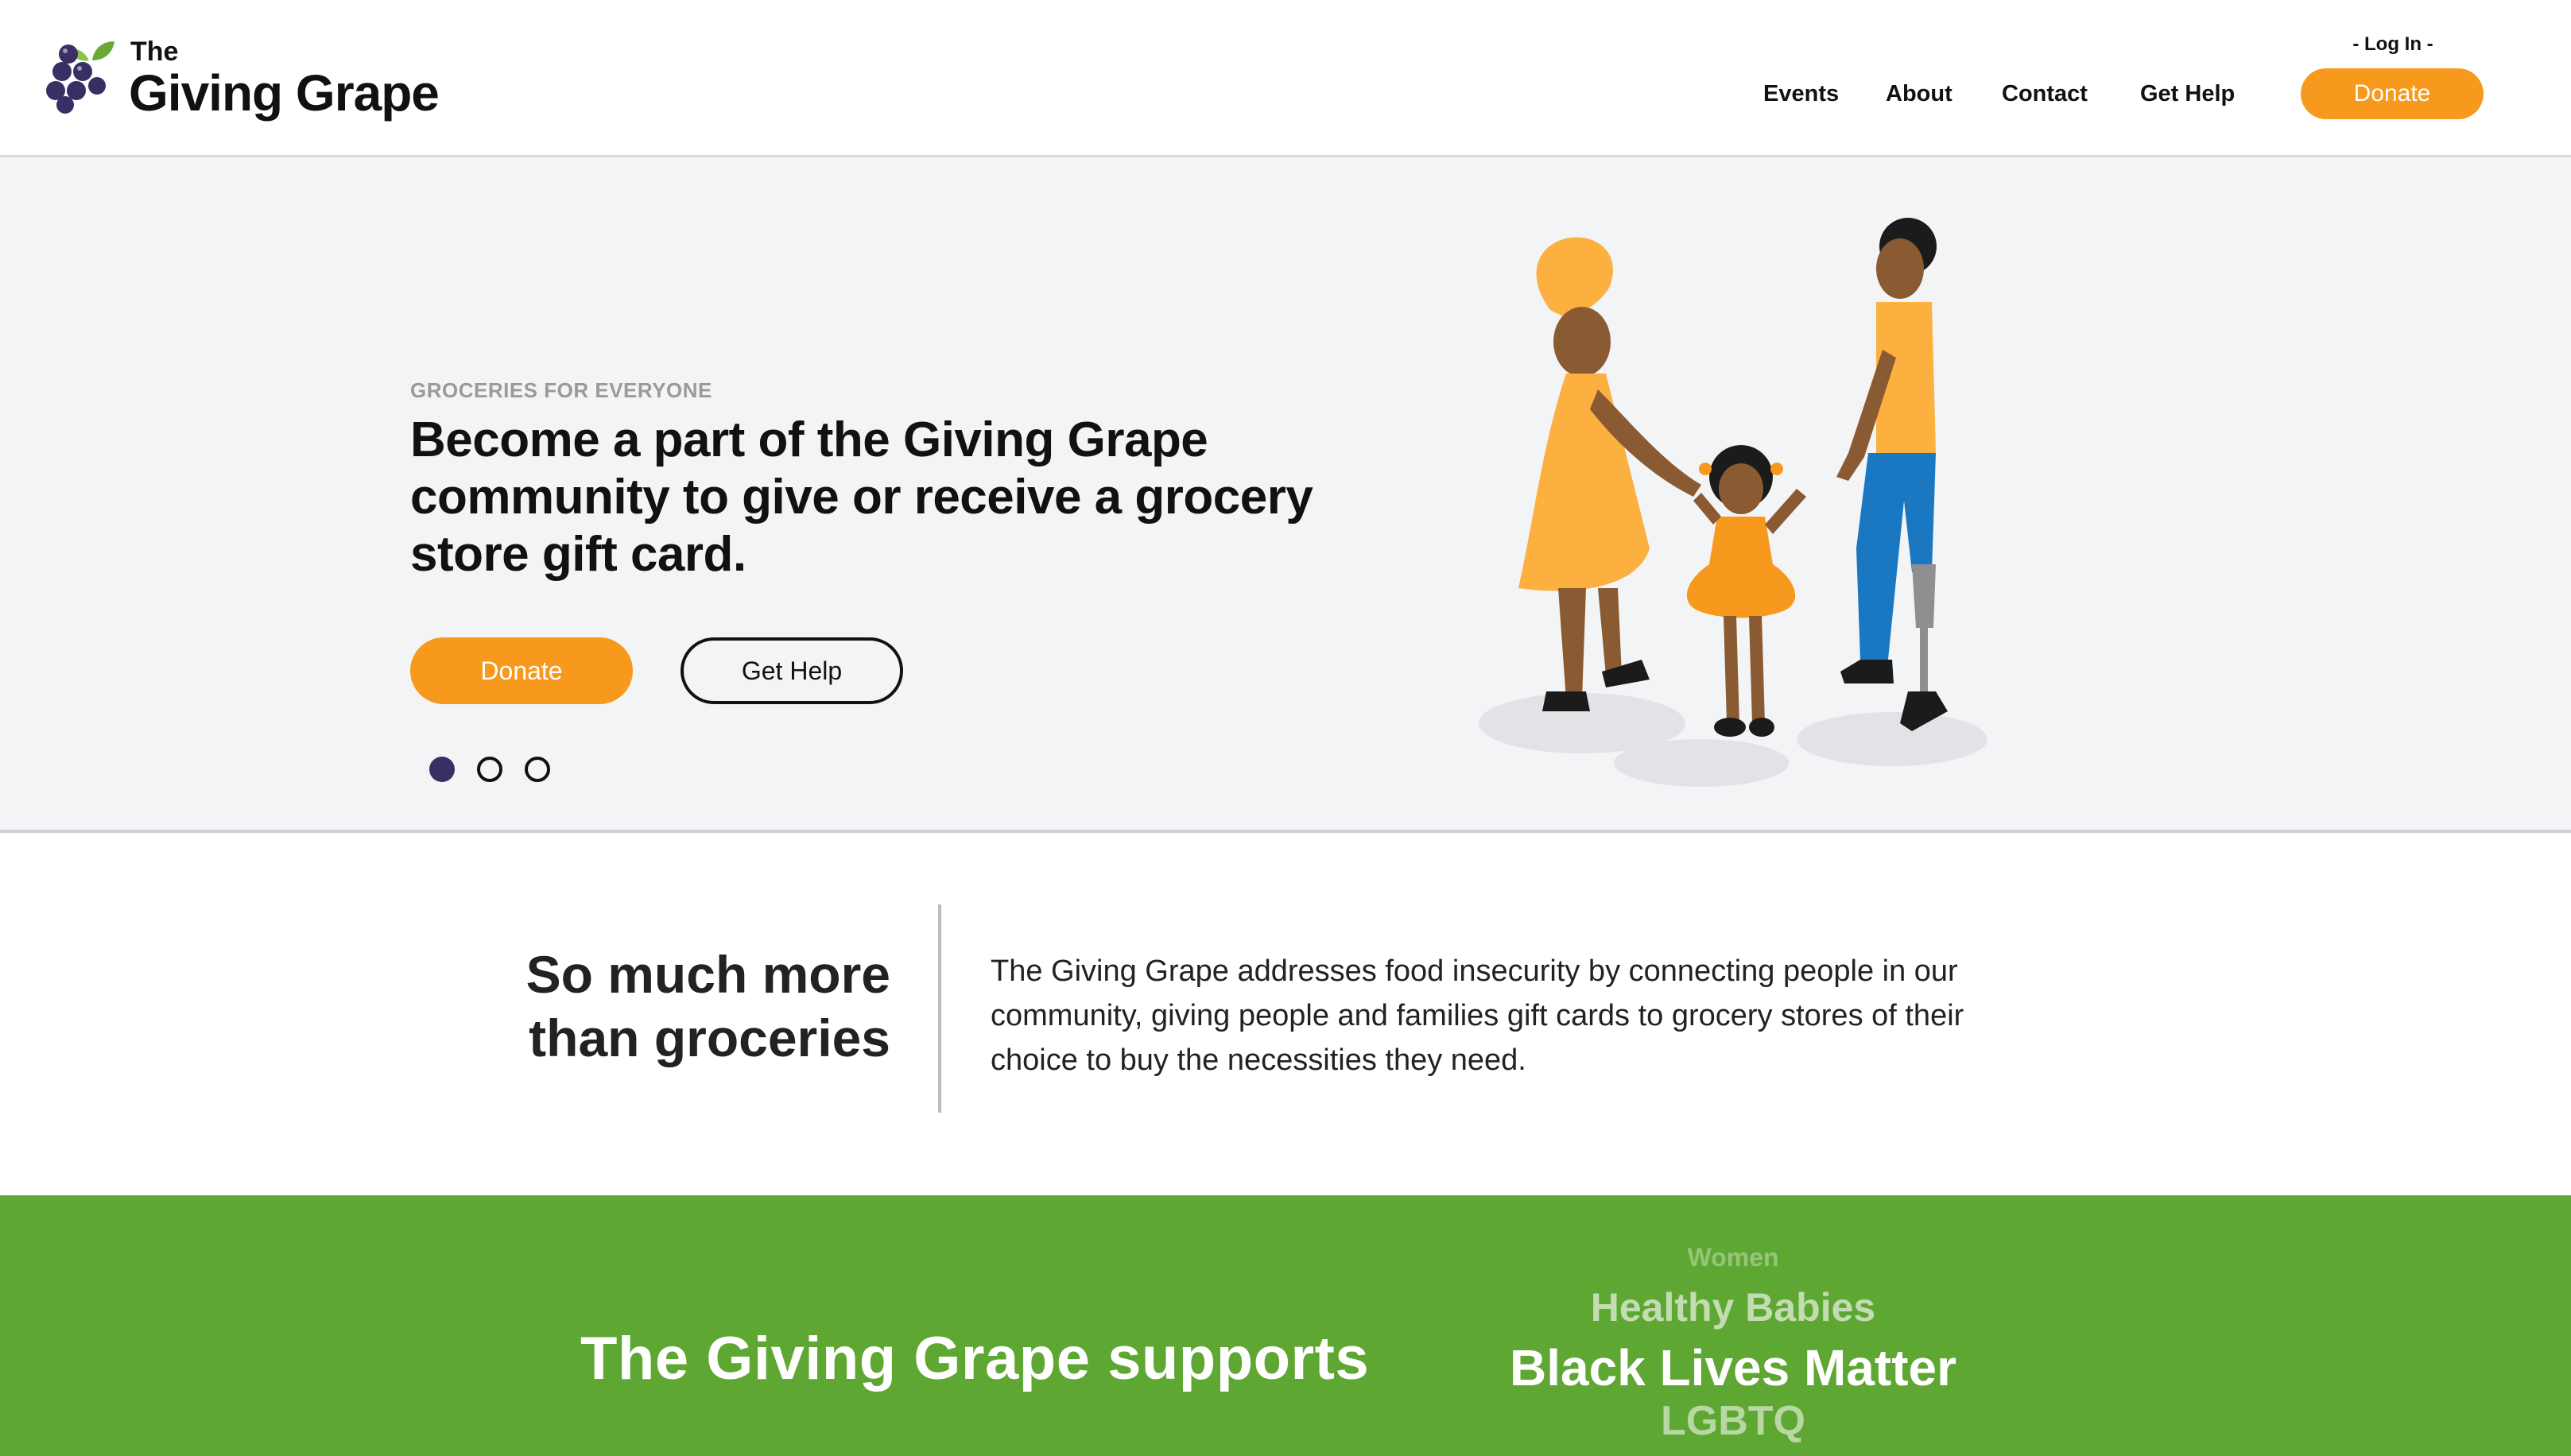 The image size is (2571, 1456). What do you see at coordinates (2045, 94) in the screenshot?
I see `nav-contact-link: Contact` at bounding box center [2045, 94].